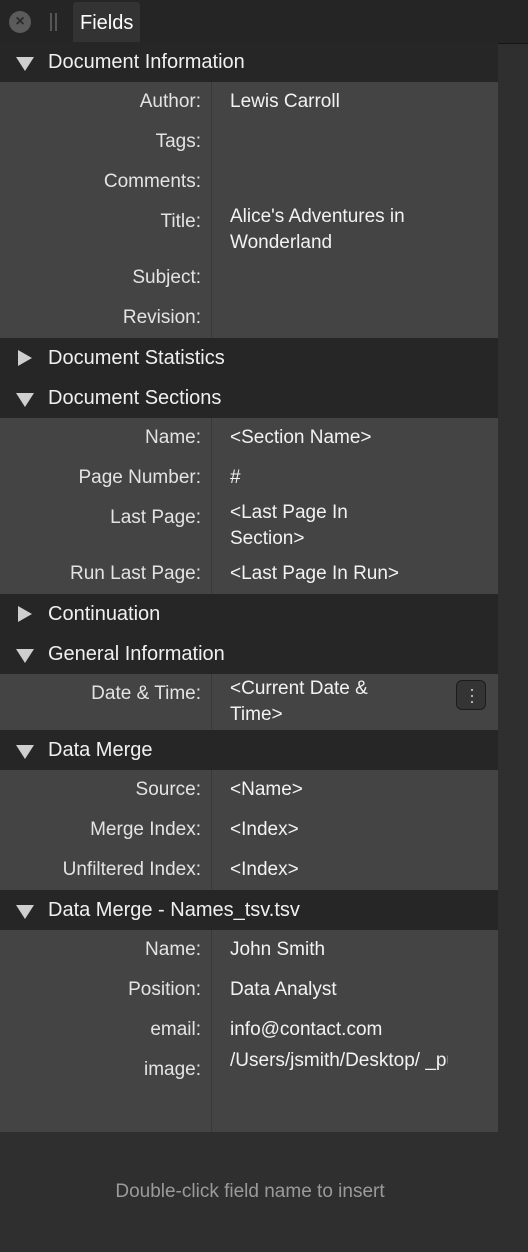 This screenshot has width=528, height=1252. Describe the element at coordinates (146, 62) in the screenshot. I see `section-title: Document Information` at that location.